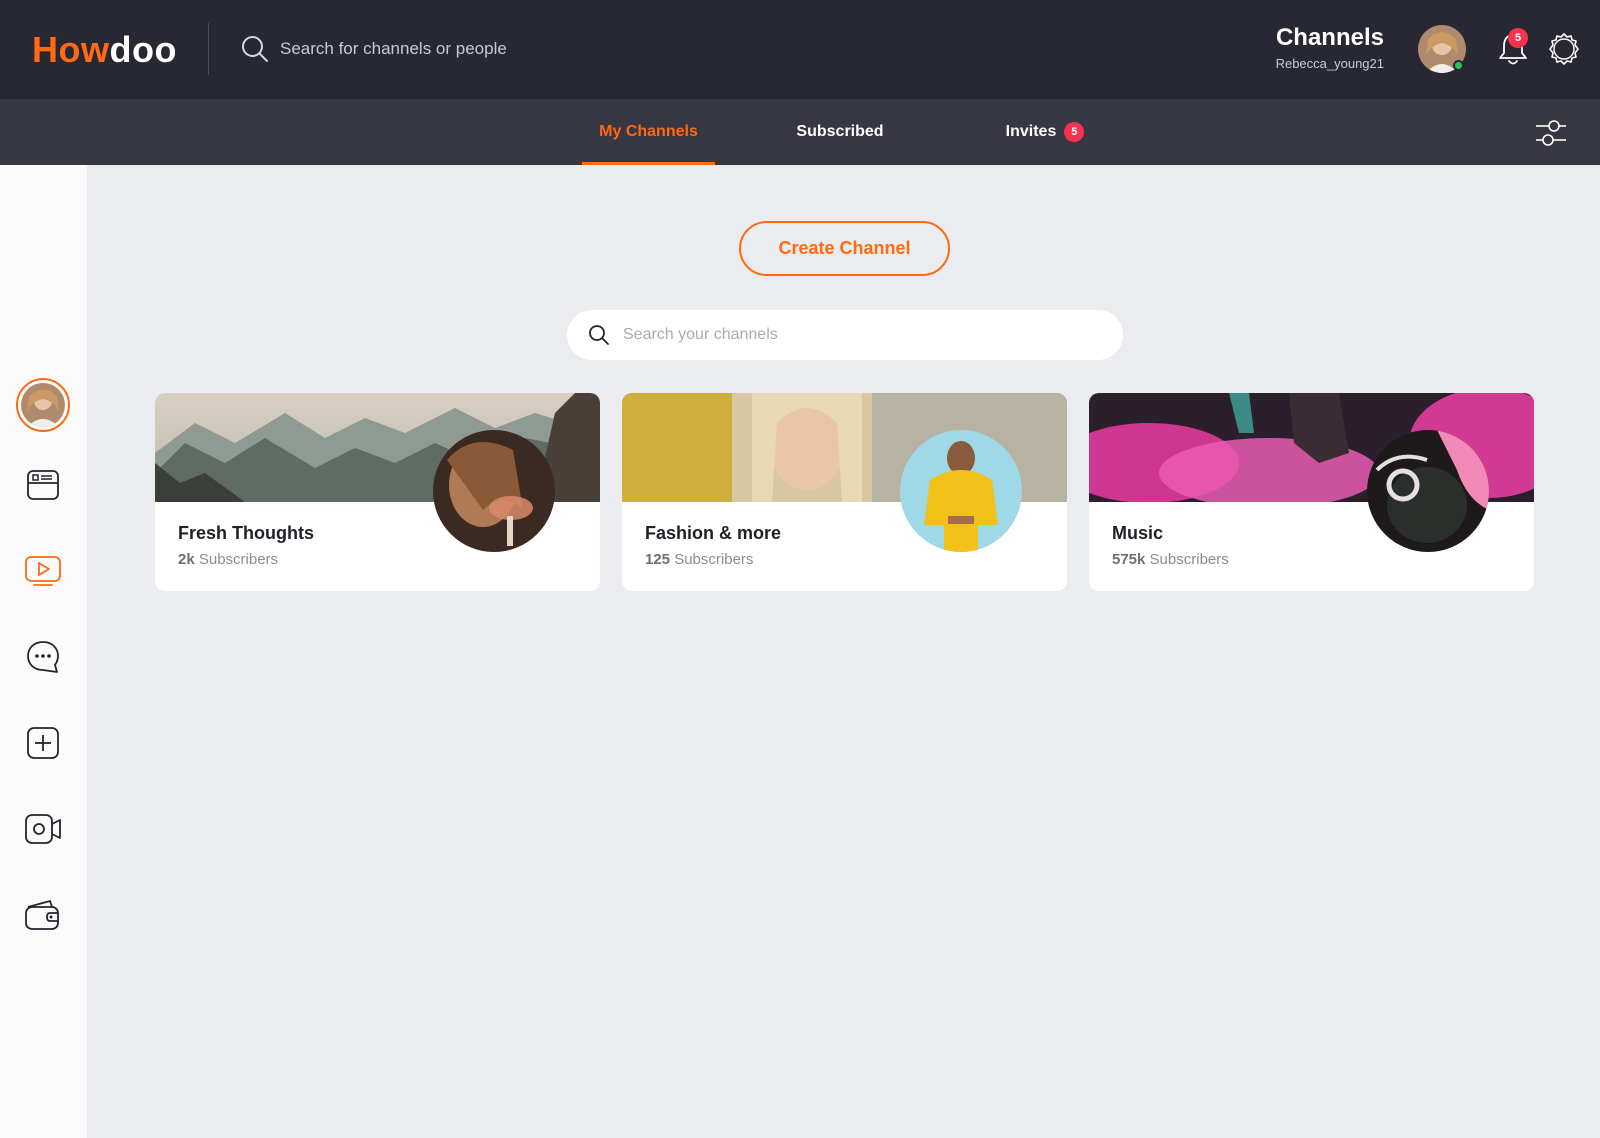 The height and width of the screenshot is (1138, 1600). I want to click on tab-invites: Invites 5, so click(1045, 132).